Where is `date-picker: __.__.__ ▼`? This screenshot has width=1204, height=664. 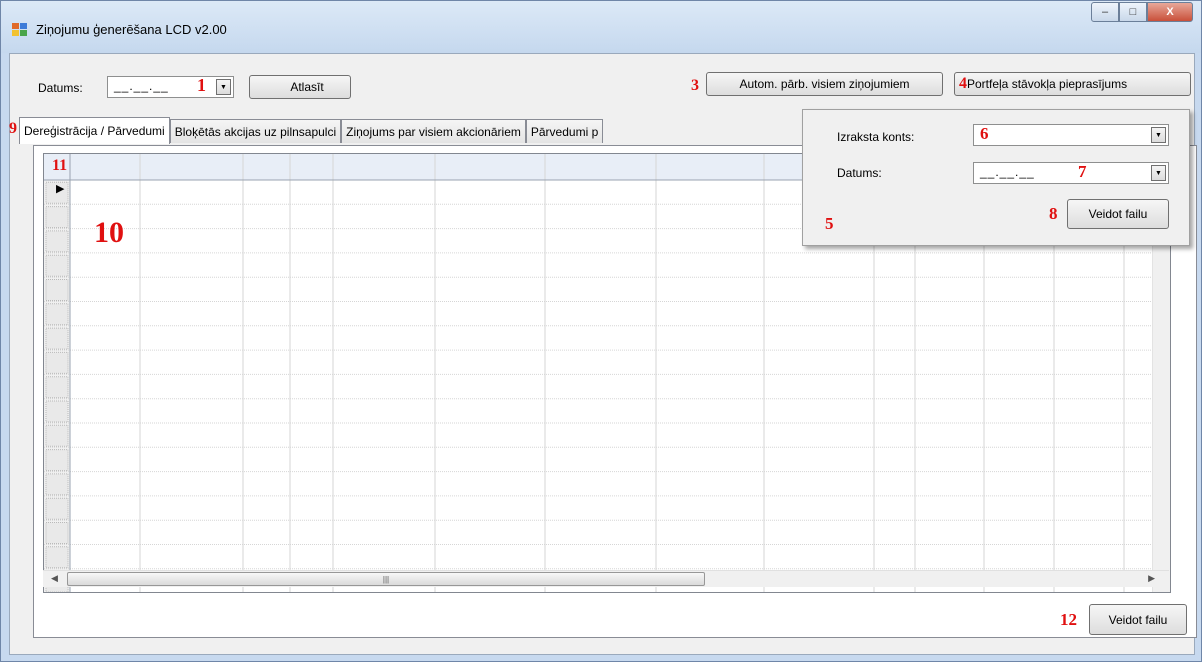
date-picker: __.__.__ ▼ is located at coordinates (170, 87).